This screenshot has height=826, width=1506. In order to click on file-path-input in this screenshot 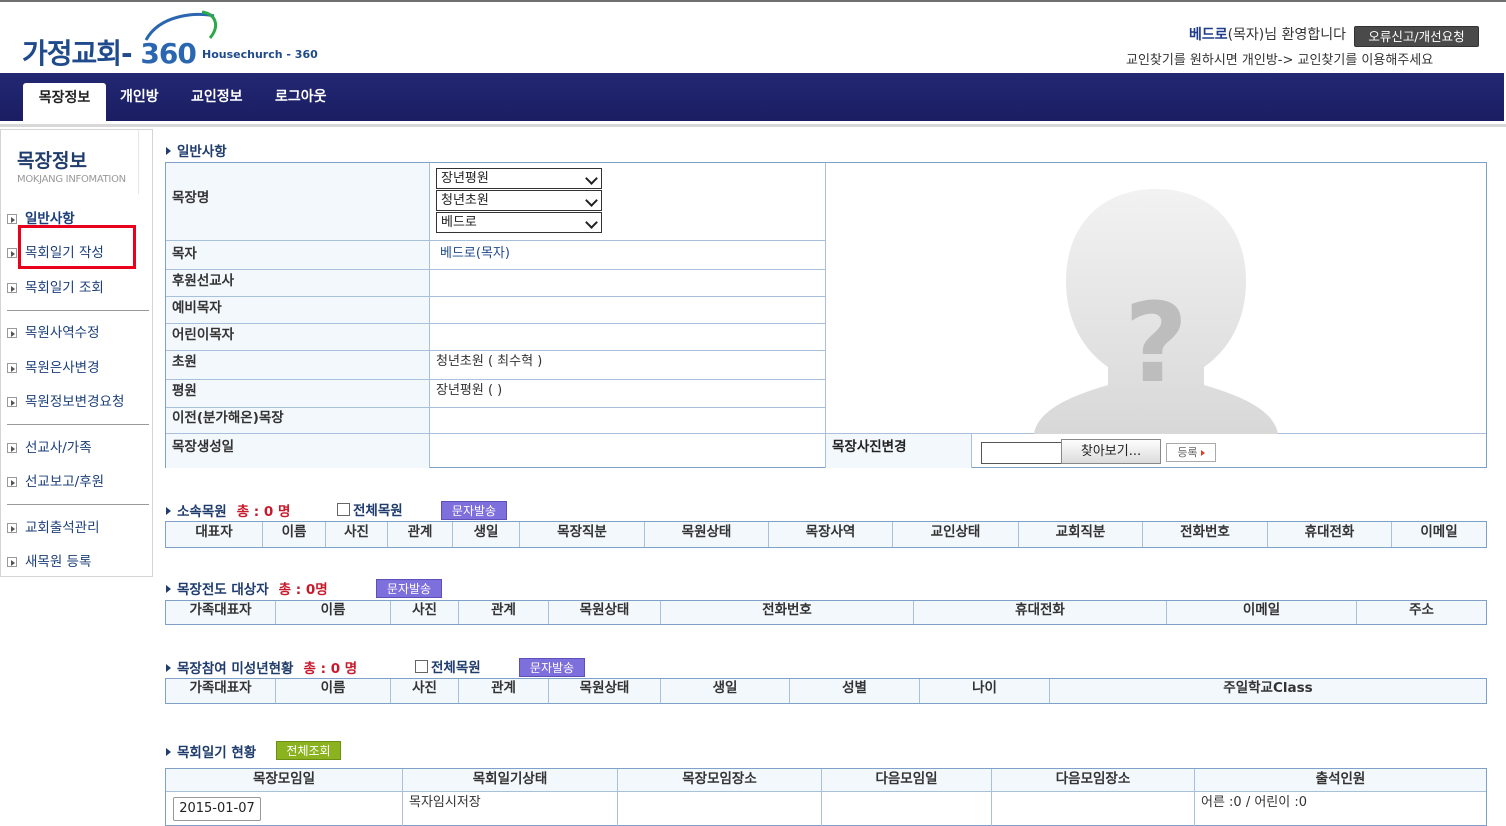, I will do `click(1021, 453)`.